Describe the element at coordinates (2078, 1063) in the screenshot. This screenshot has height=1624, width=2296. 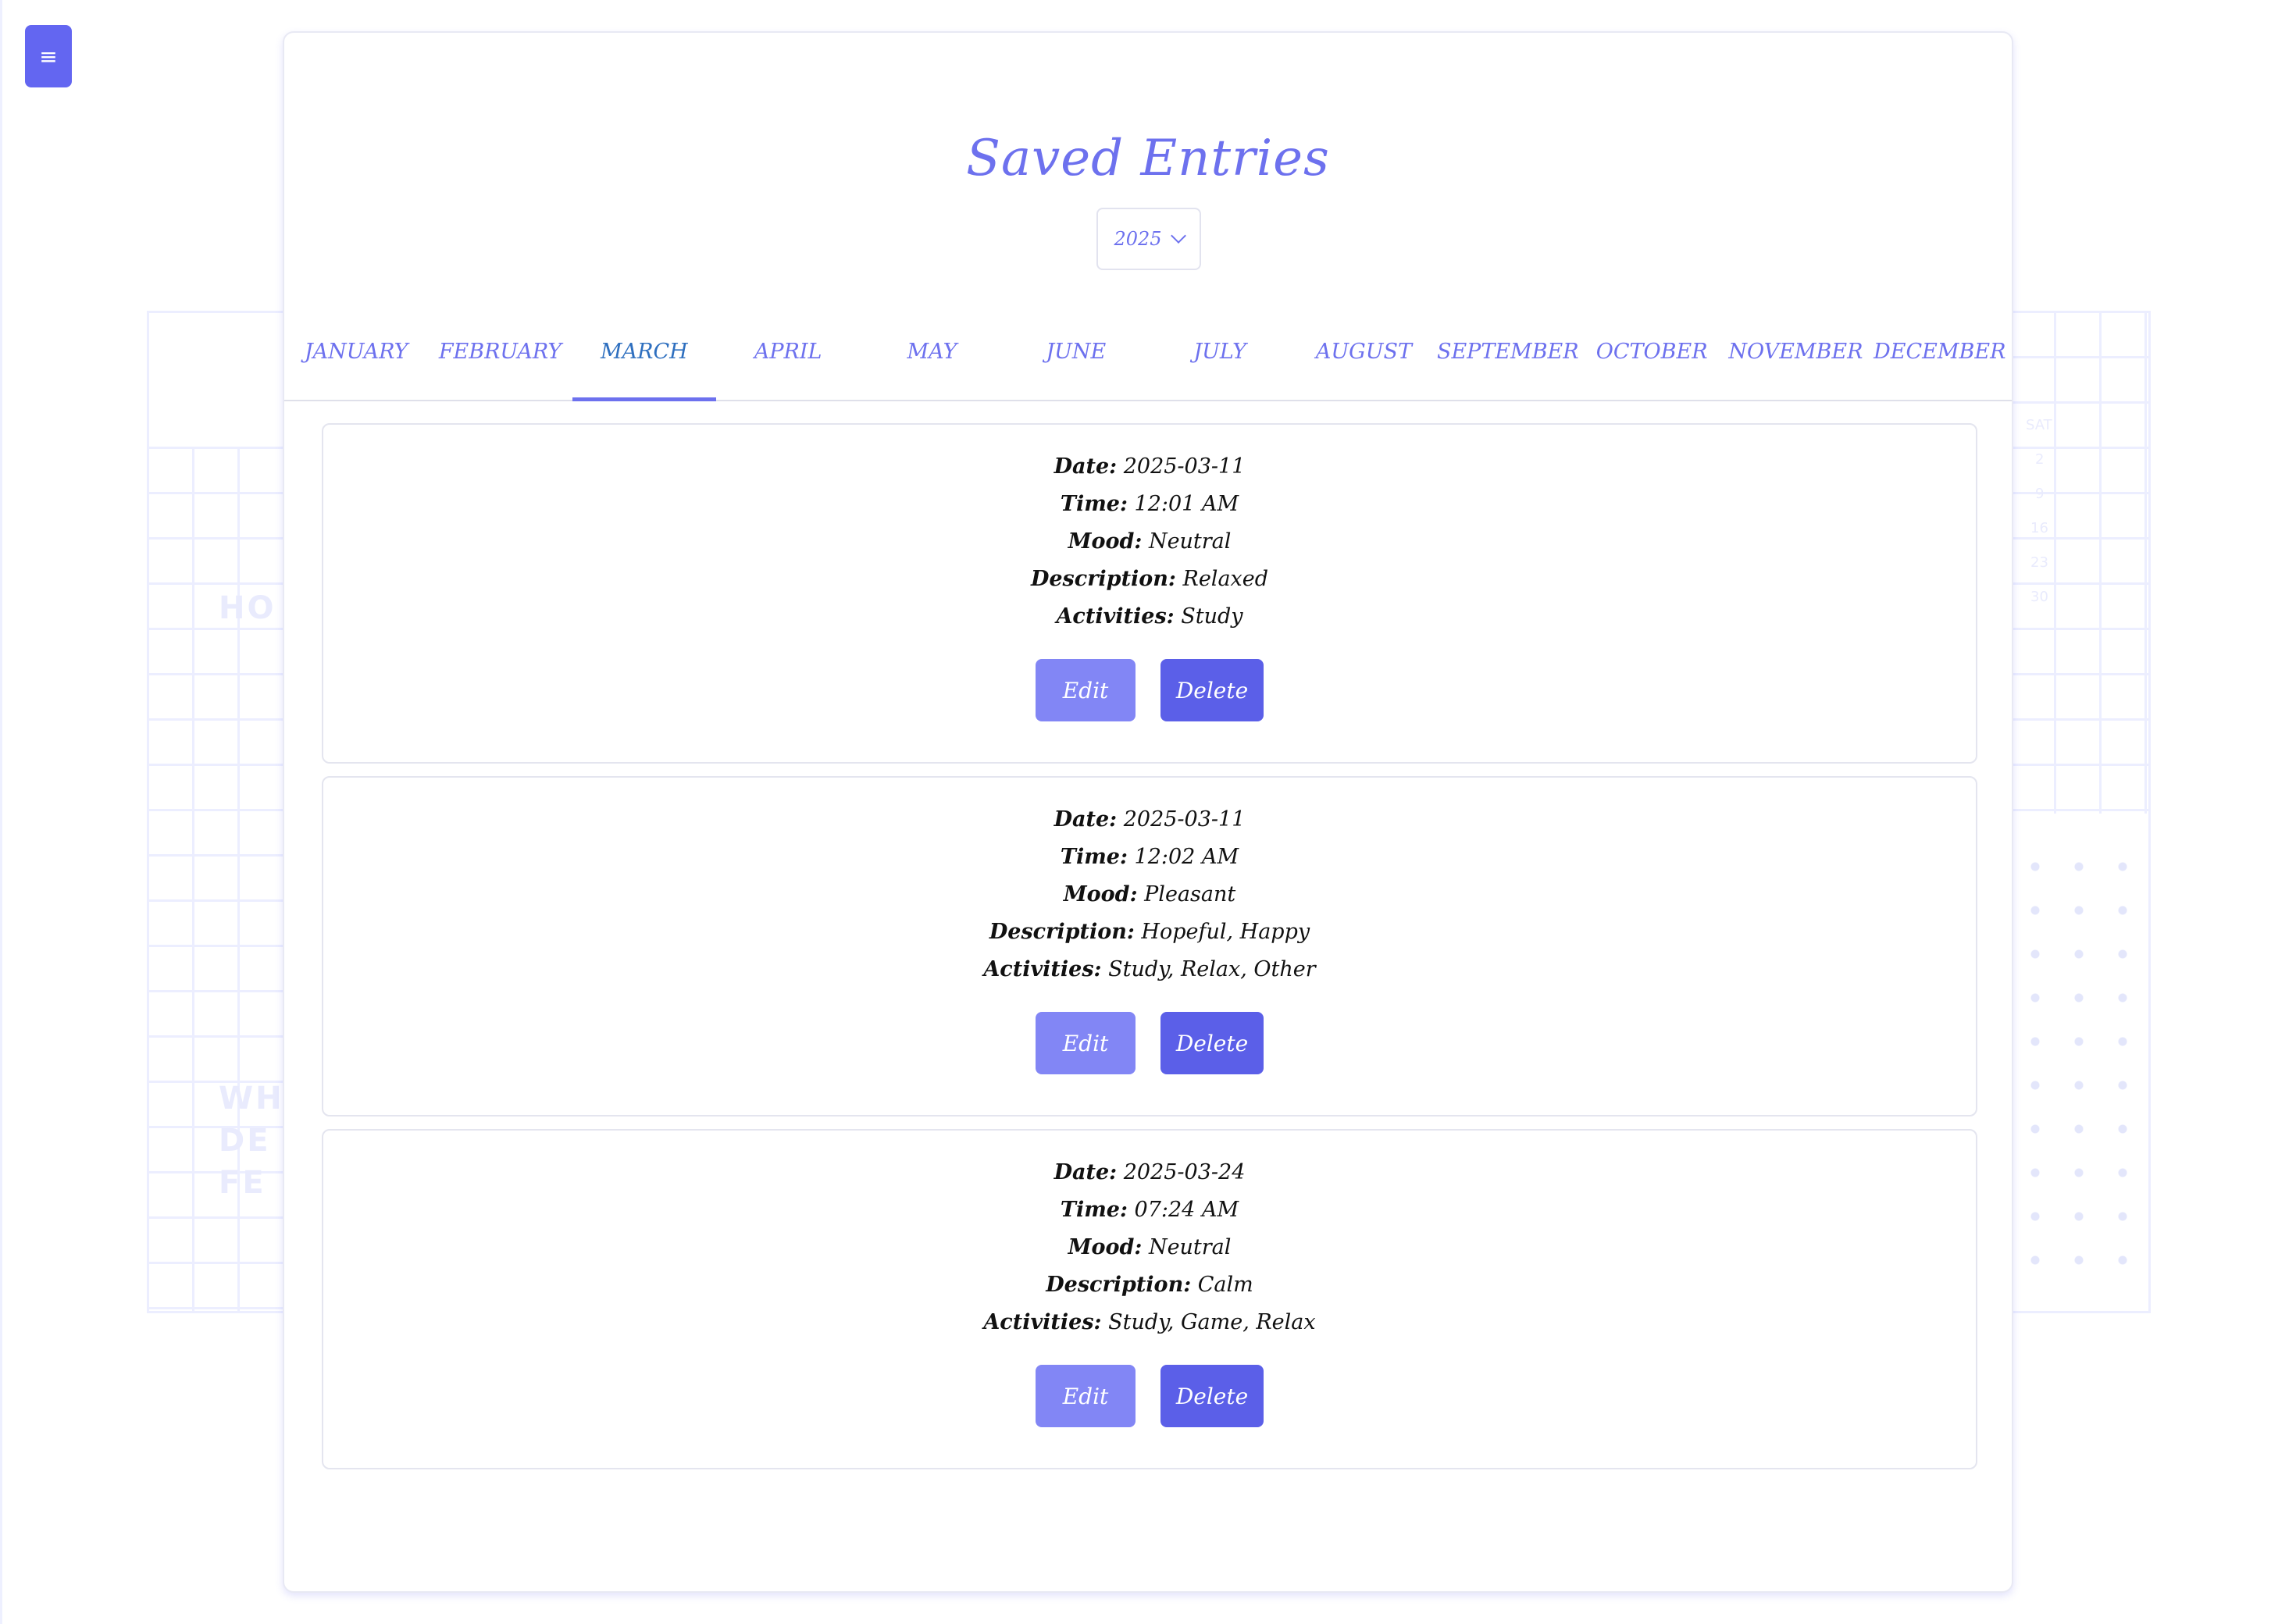
I see `background-dot-pattern` at that location.